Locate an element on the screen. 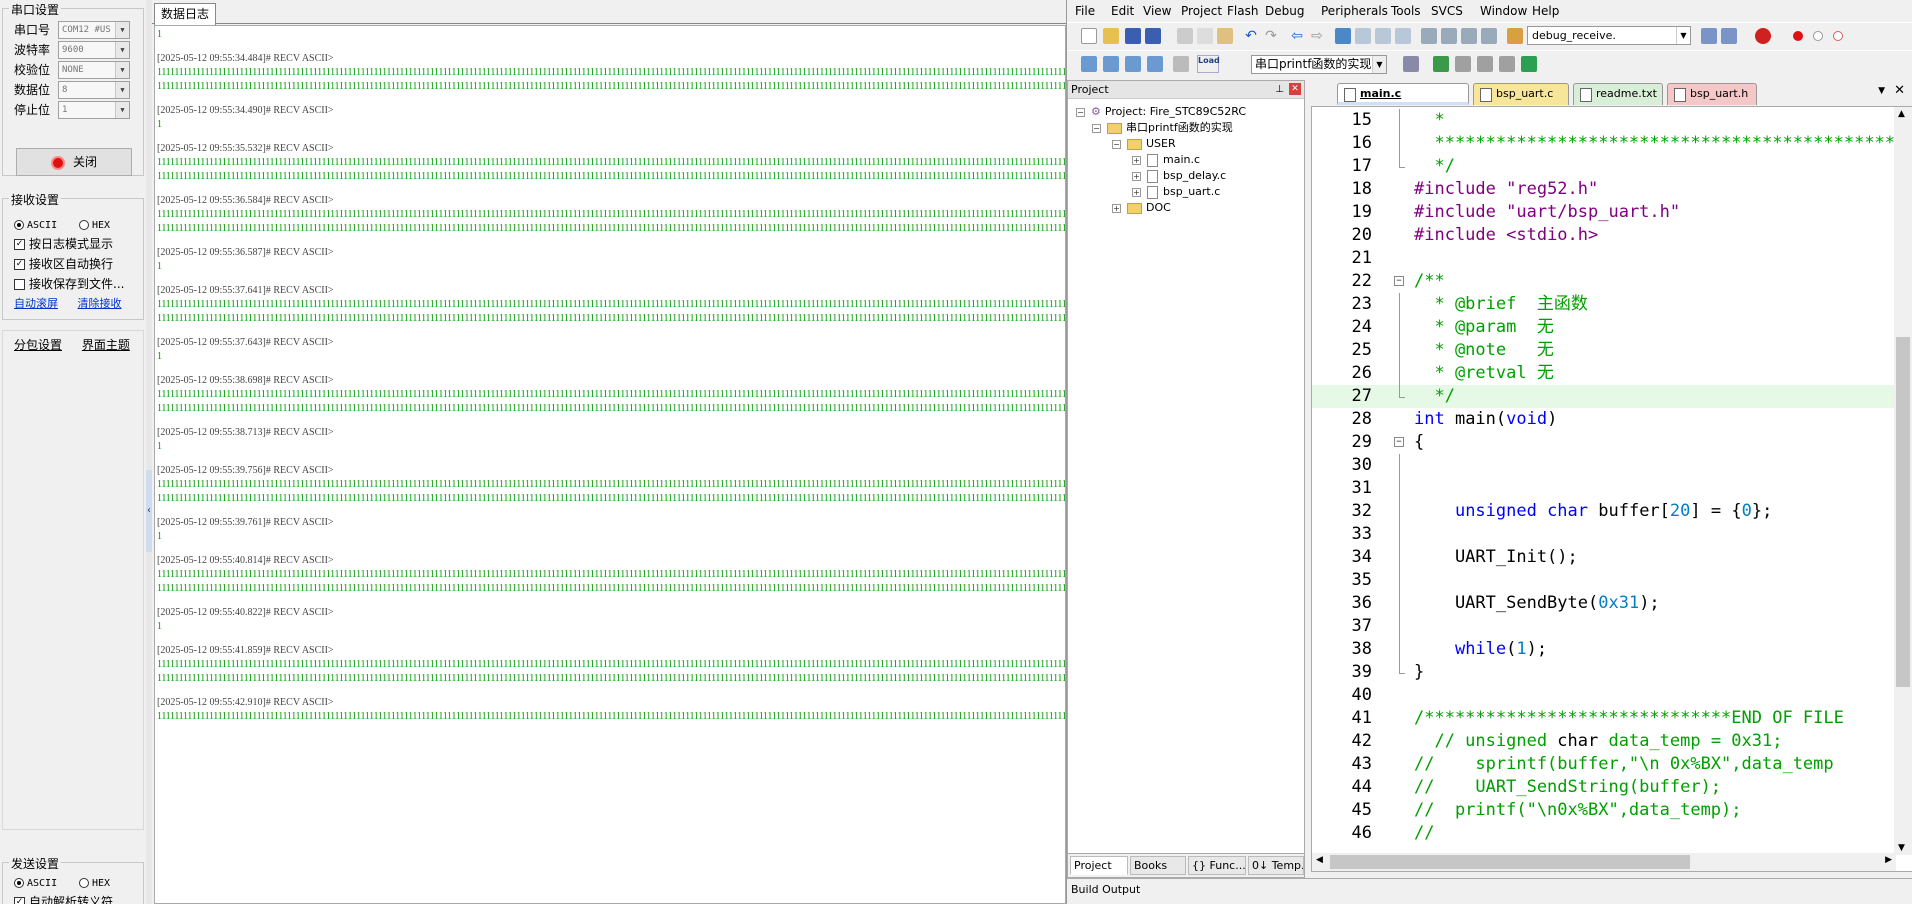  menu-help: Help is located at coordinates (1545, 11).